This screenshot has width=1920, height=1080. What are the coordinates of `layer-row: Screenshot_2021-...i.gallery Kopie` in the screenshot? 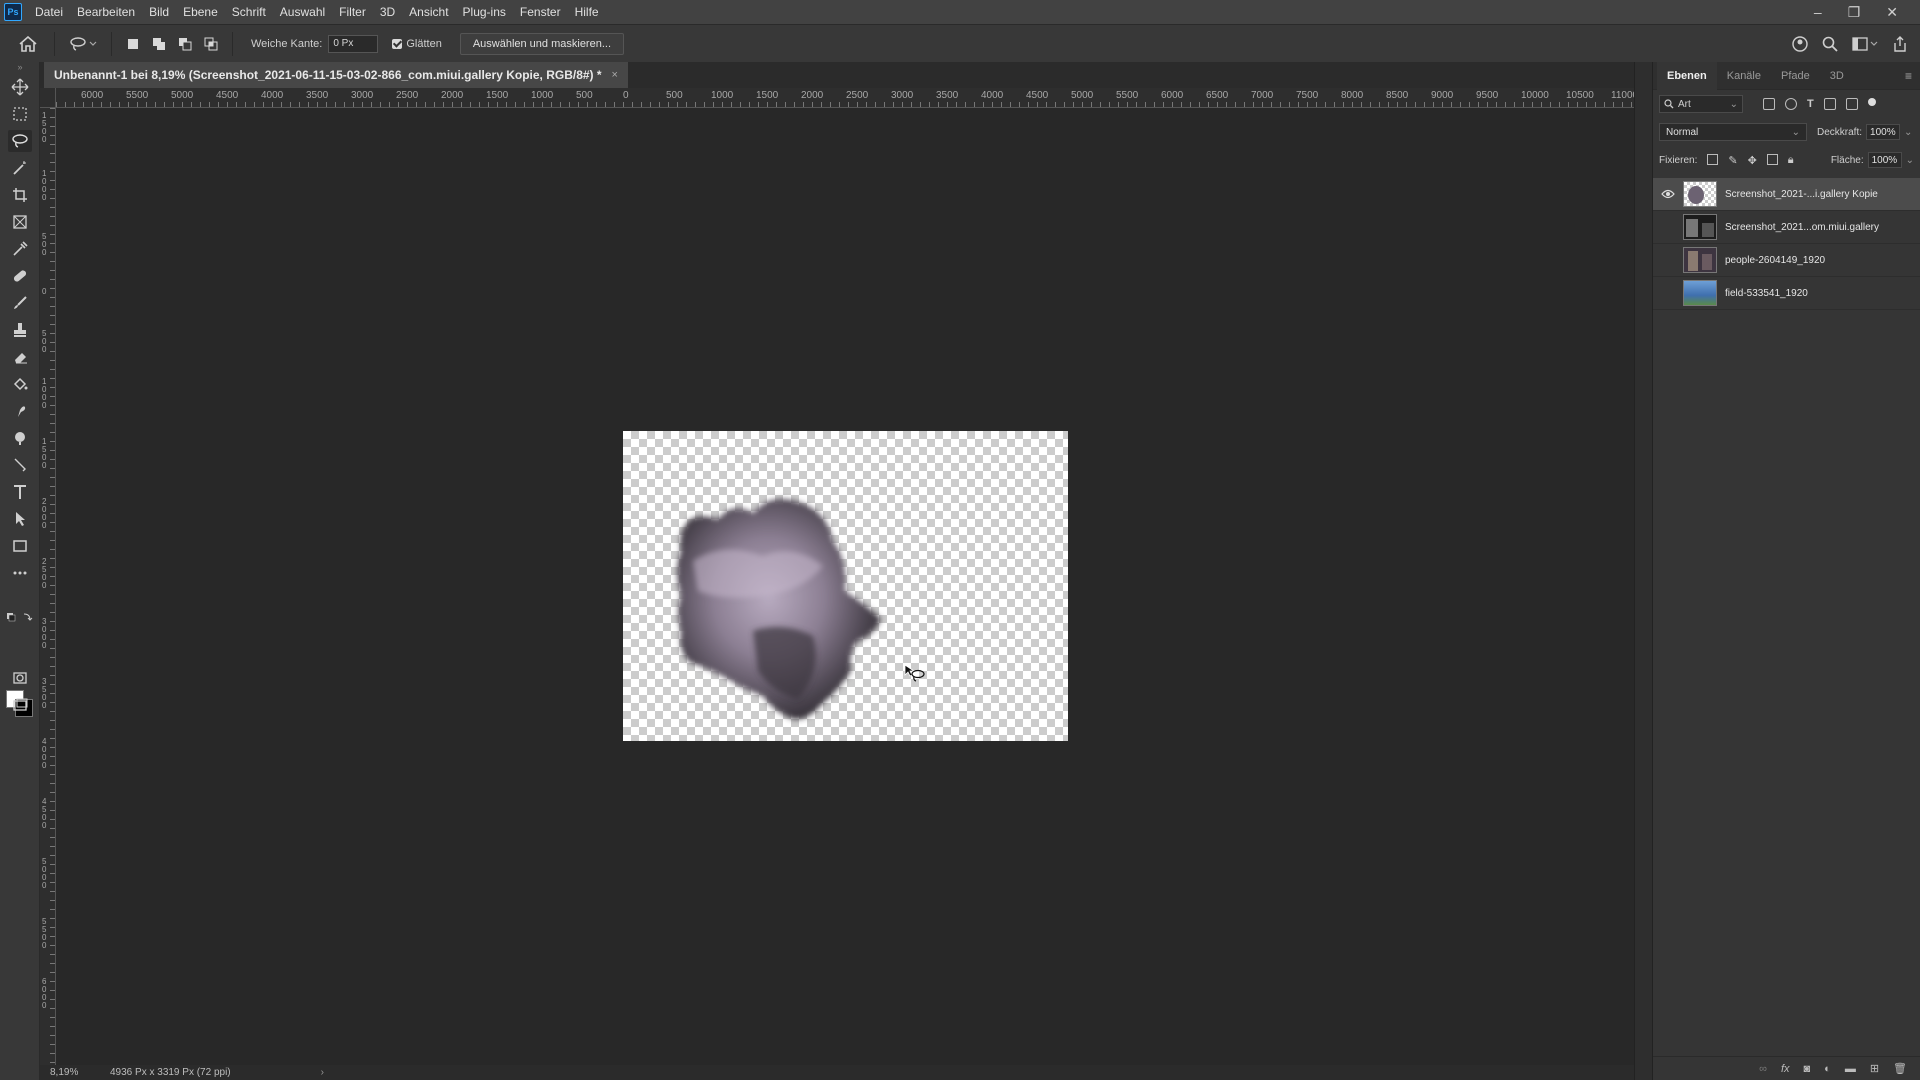 It's located at (1786, 194).